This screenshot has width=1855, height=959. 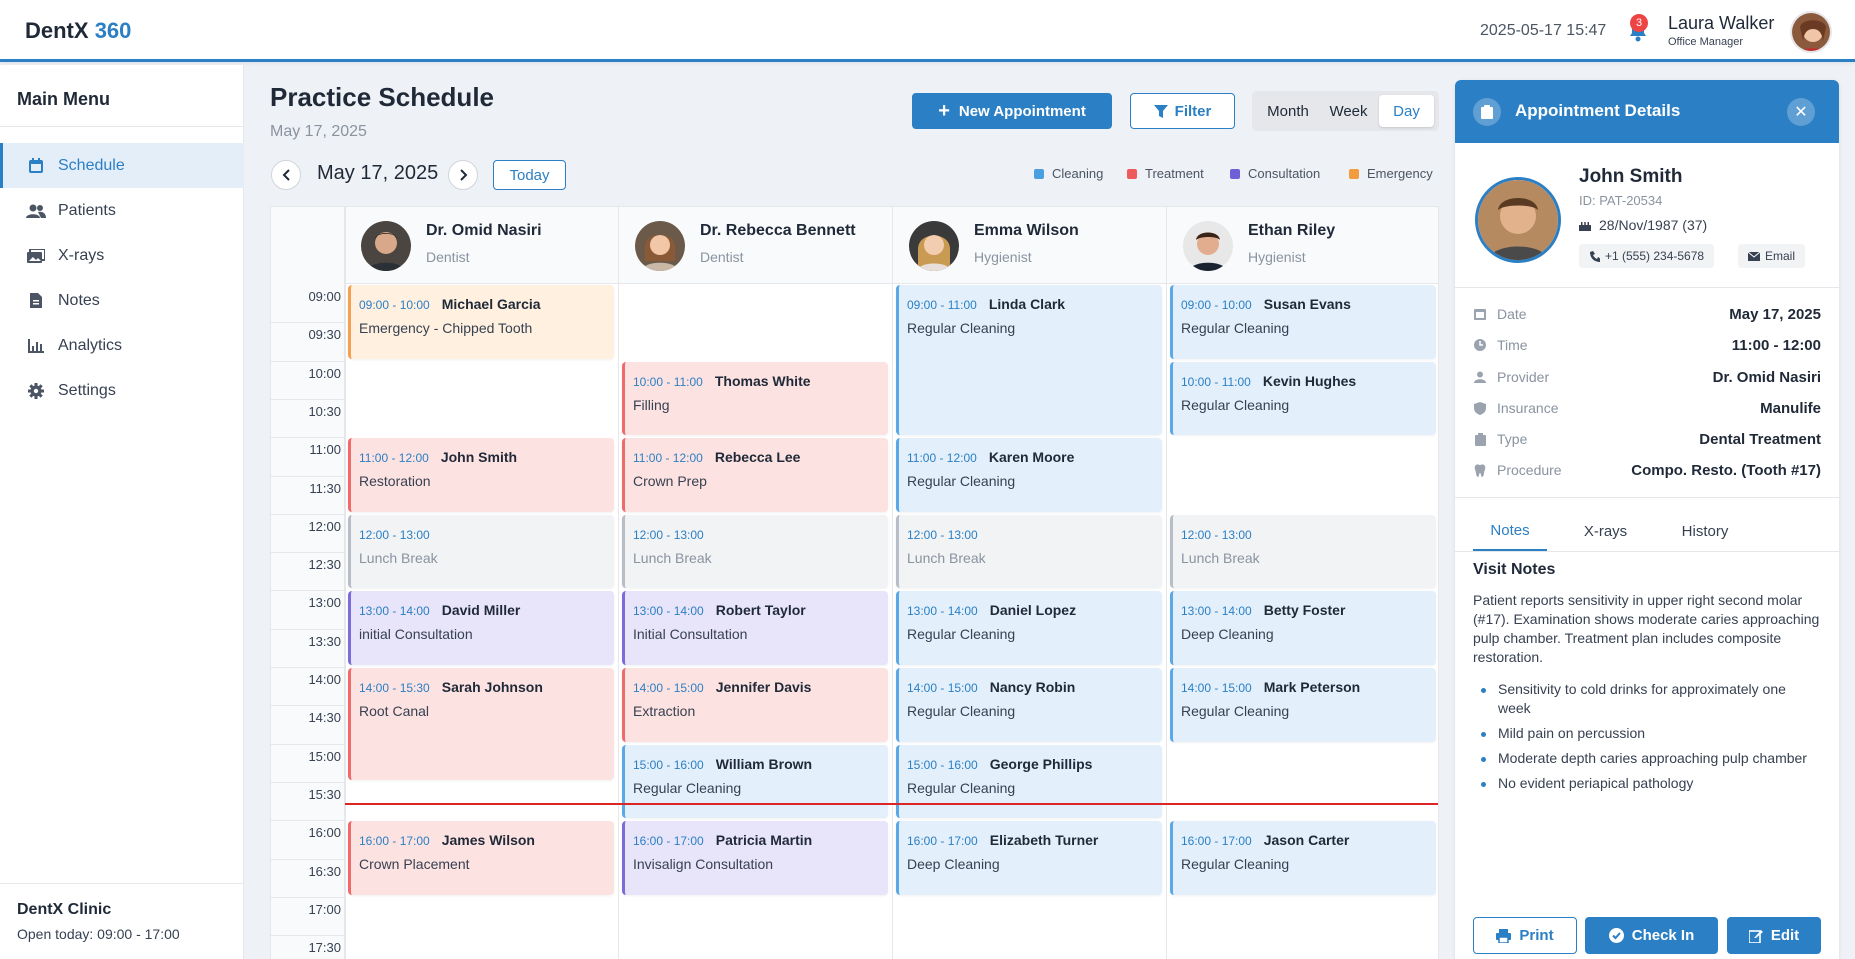 I want to click on view-day-button: Day, so click(x=1406, y=111).